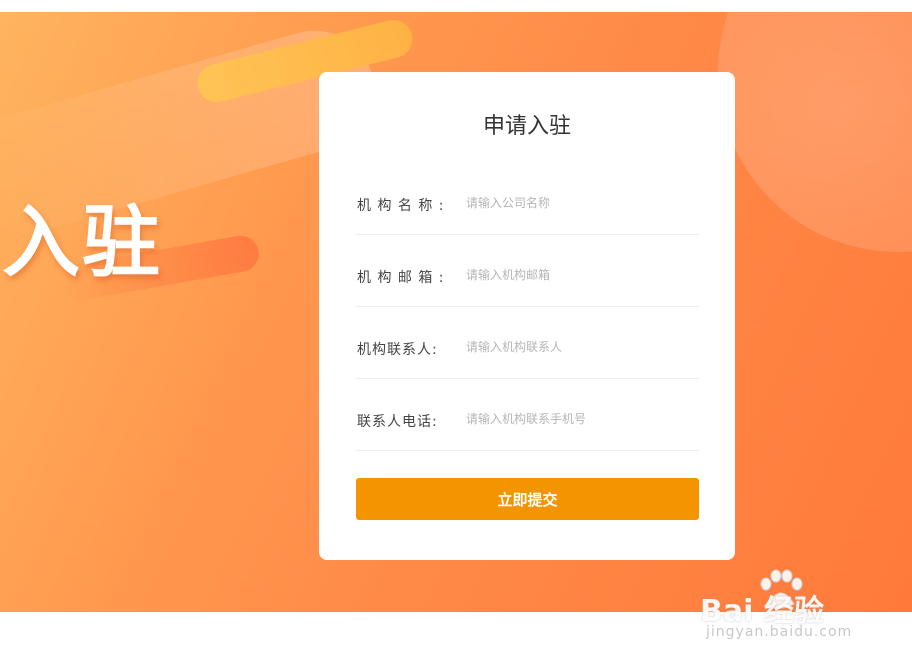 The width and height of the screenshot is (912, 666). I want to click on field-row-contact-phone: 联系人电话:, so click(527, 414).